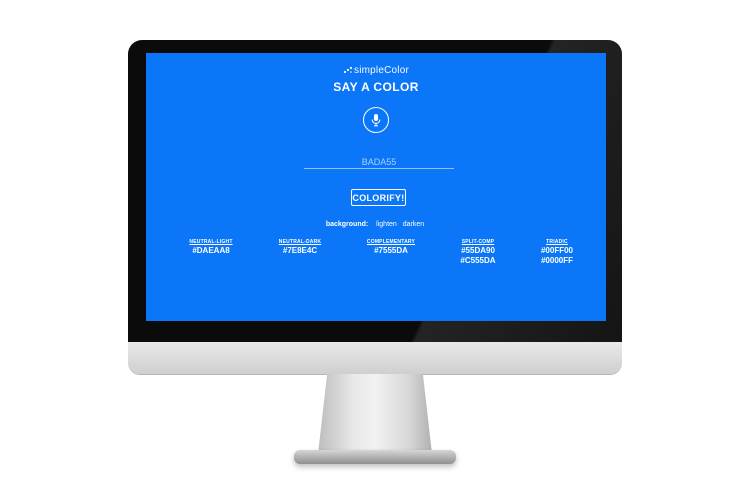 The width and height of the screenshot is (750, 500). I want to click on brand-logo: simpleColor, so click(376, 70).